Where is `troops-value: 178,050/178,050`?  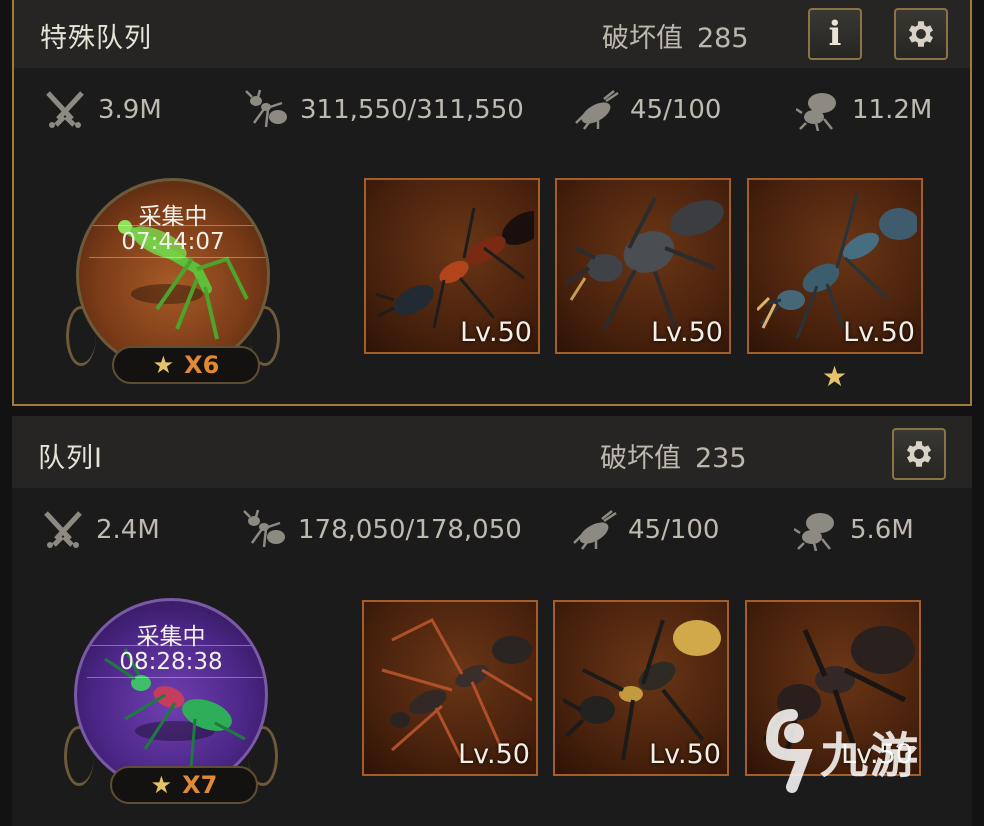
troops-value: 178,050/178,050 is located at coordinates (410, 530).